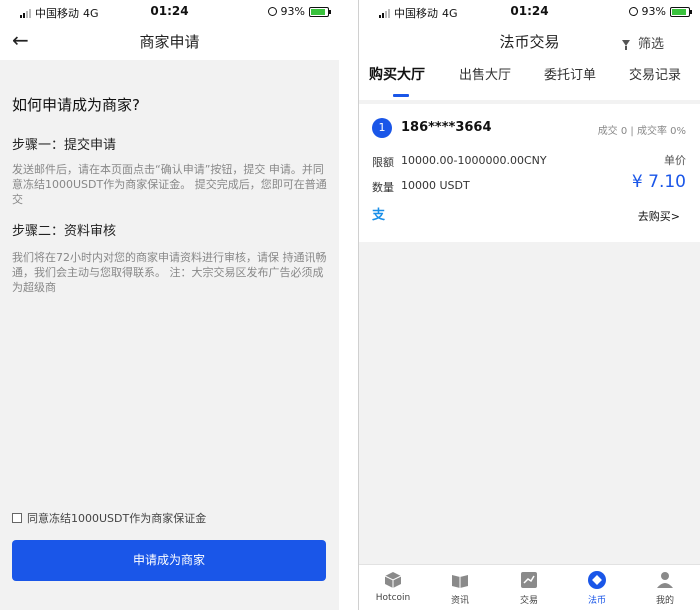 This screenshot has height=610, width=700. Describe the element at coordinates (435, 185) in the screenshot. I see `qty-value: 10000 USDT` at that location.